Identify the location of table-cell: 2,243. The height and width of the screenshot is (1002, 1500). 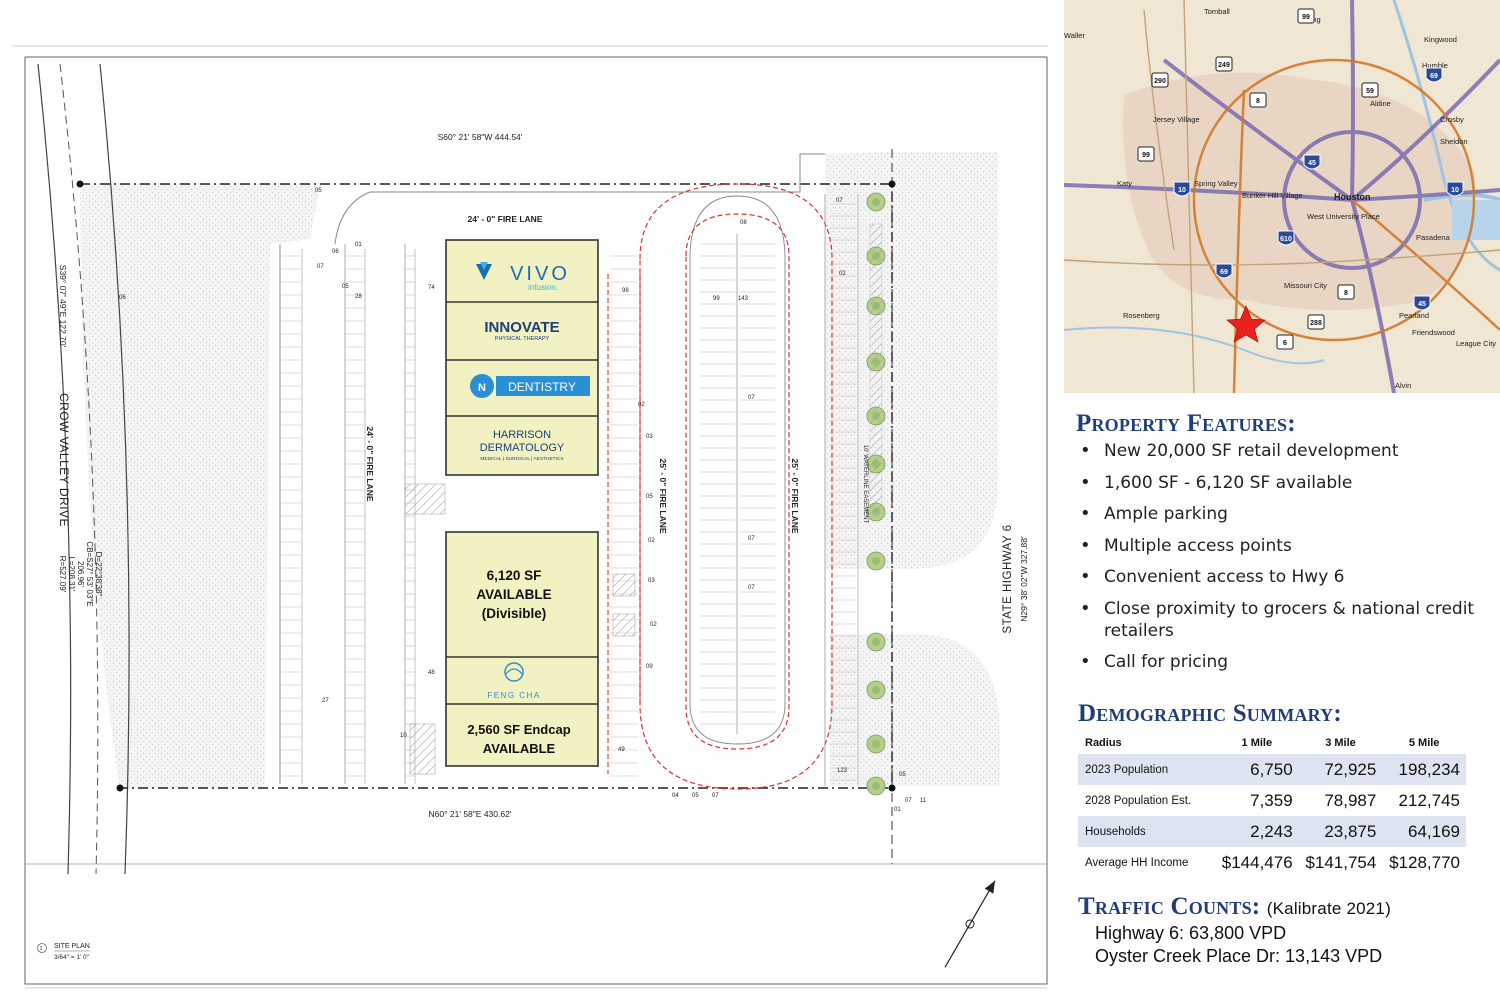
(1257, 831).